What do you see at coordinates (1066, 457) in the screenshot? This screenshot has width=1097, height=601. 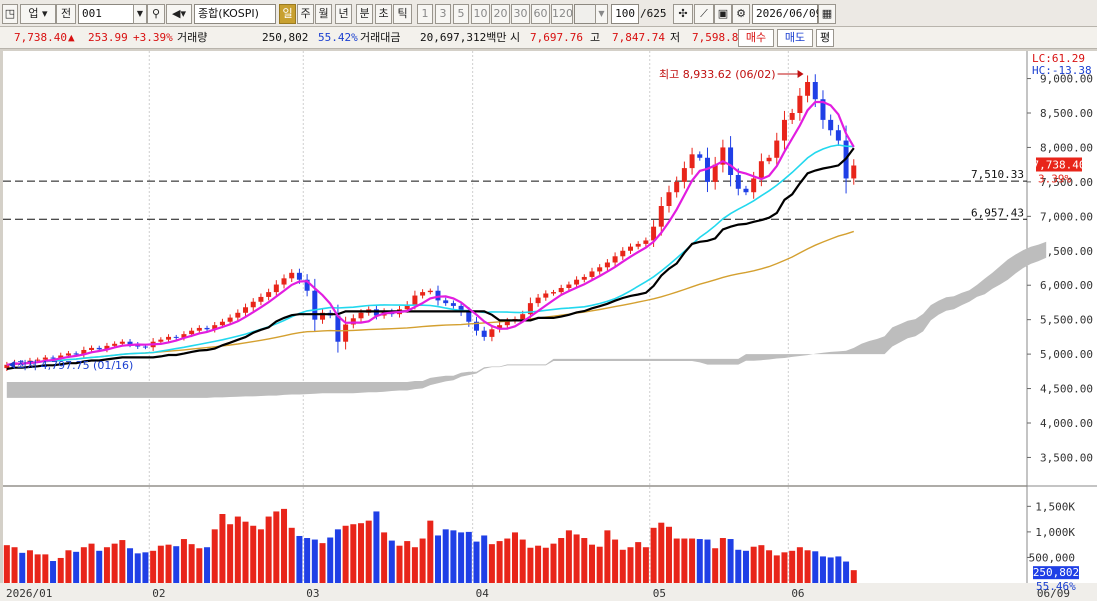 I see `y-tick-label: 3,500.00` at bounding box center [1066, 457].